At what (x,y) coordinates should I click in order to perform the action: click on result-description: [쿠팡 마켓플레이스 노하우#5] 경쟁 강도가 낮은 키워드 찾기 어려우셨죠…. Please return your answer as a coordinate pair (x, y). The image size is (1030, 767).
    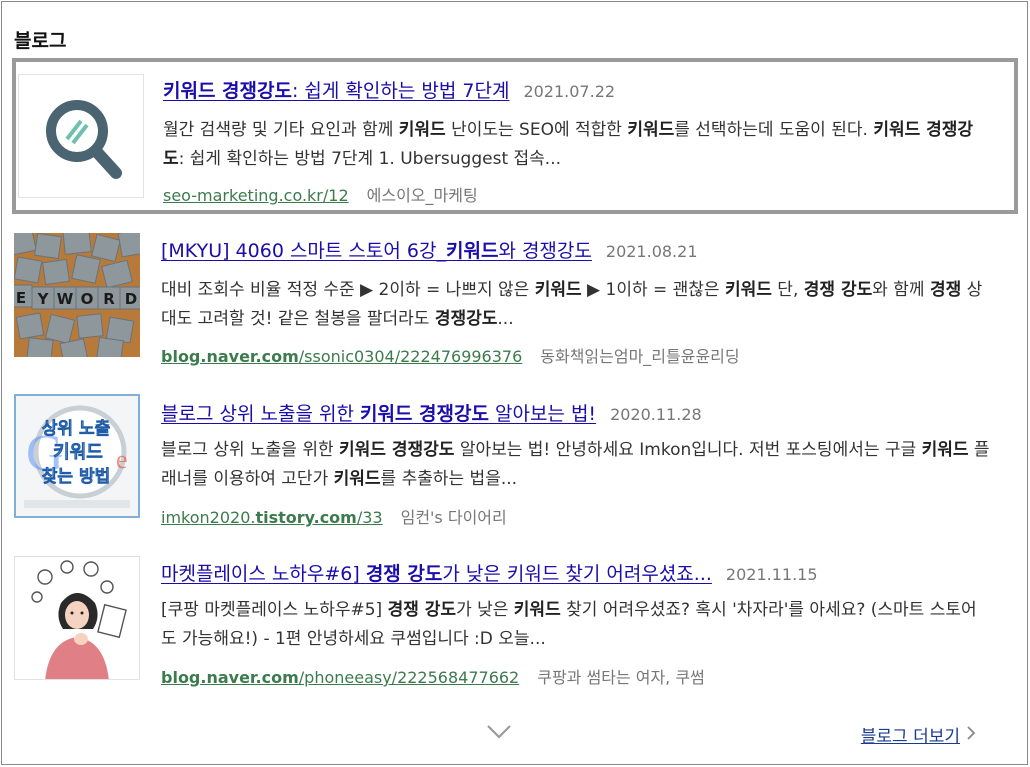
    Looking at the image, I should click on (569, 624).